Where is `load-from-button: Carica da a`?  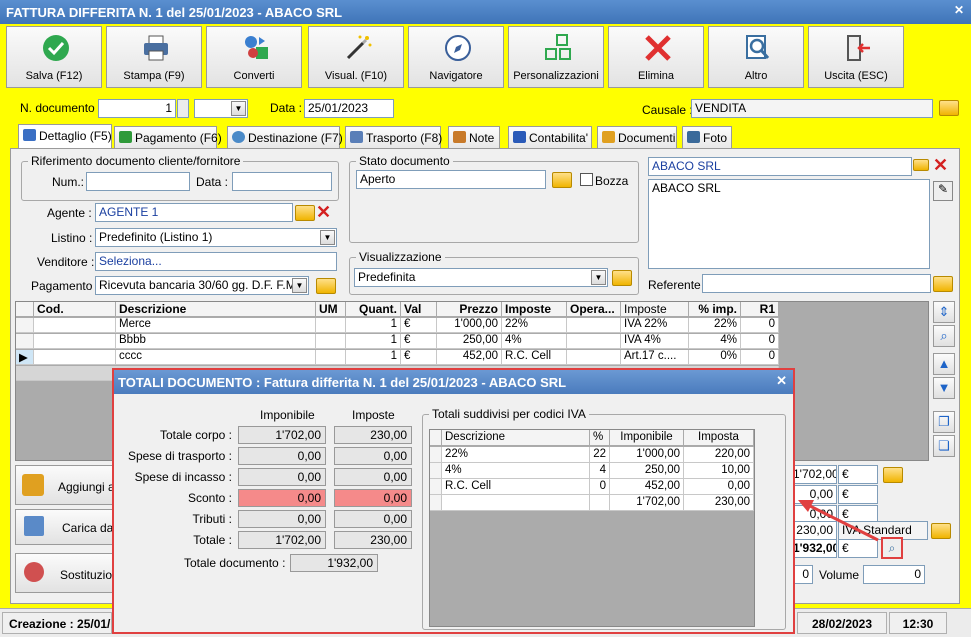 load-from-button: Carica da a is located at coordinates (69, 527).